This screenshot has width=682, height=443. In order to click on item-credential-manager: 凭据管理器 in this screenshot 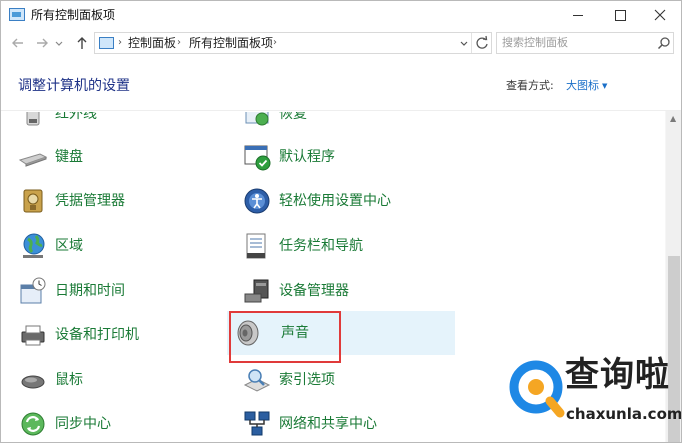, I will do `click(120, 201)`.